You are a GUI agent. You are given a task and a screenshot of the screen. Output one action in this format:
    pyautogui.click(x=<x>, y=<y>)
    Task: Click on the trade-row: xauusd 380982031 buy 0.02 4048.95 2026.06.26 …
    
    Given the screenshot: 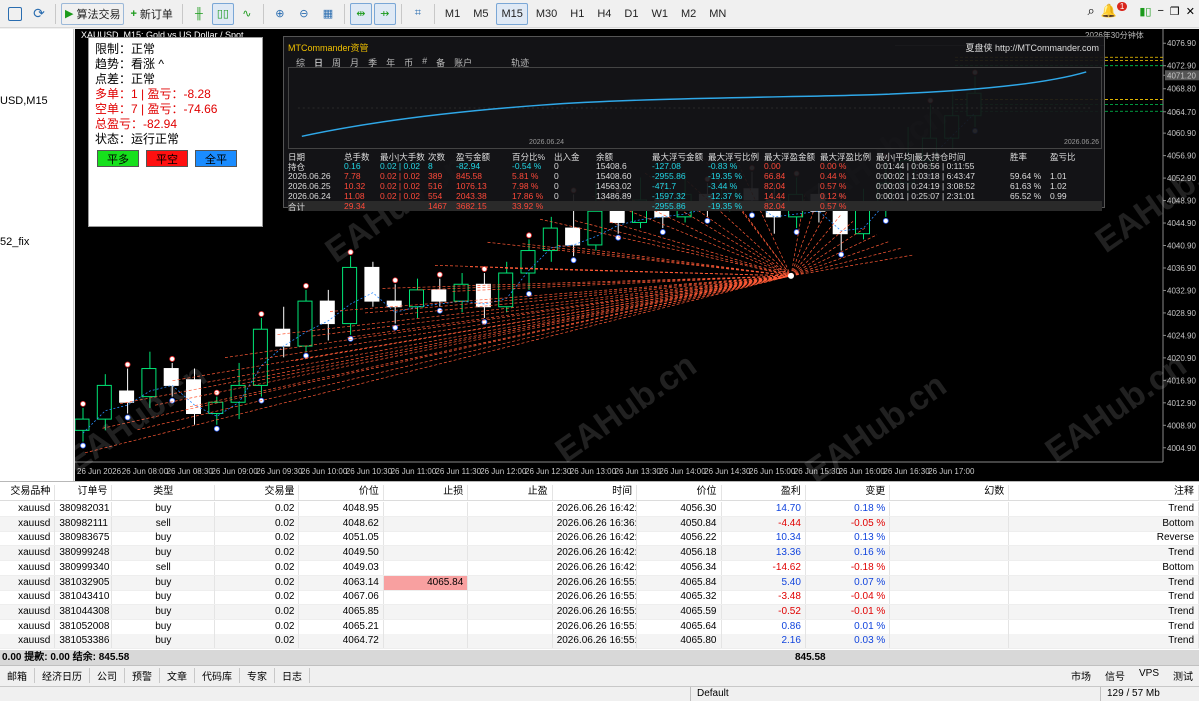 What is the action you would take?
    pyautogui.click(x=599, y=509)
    